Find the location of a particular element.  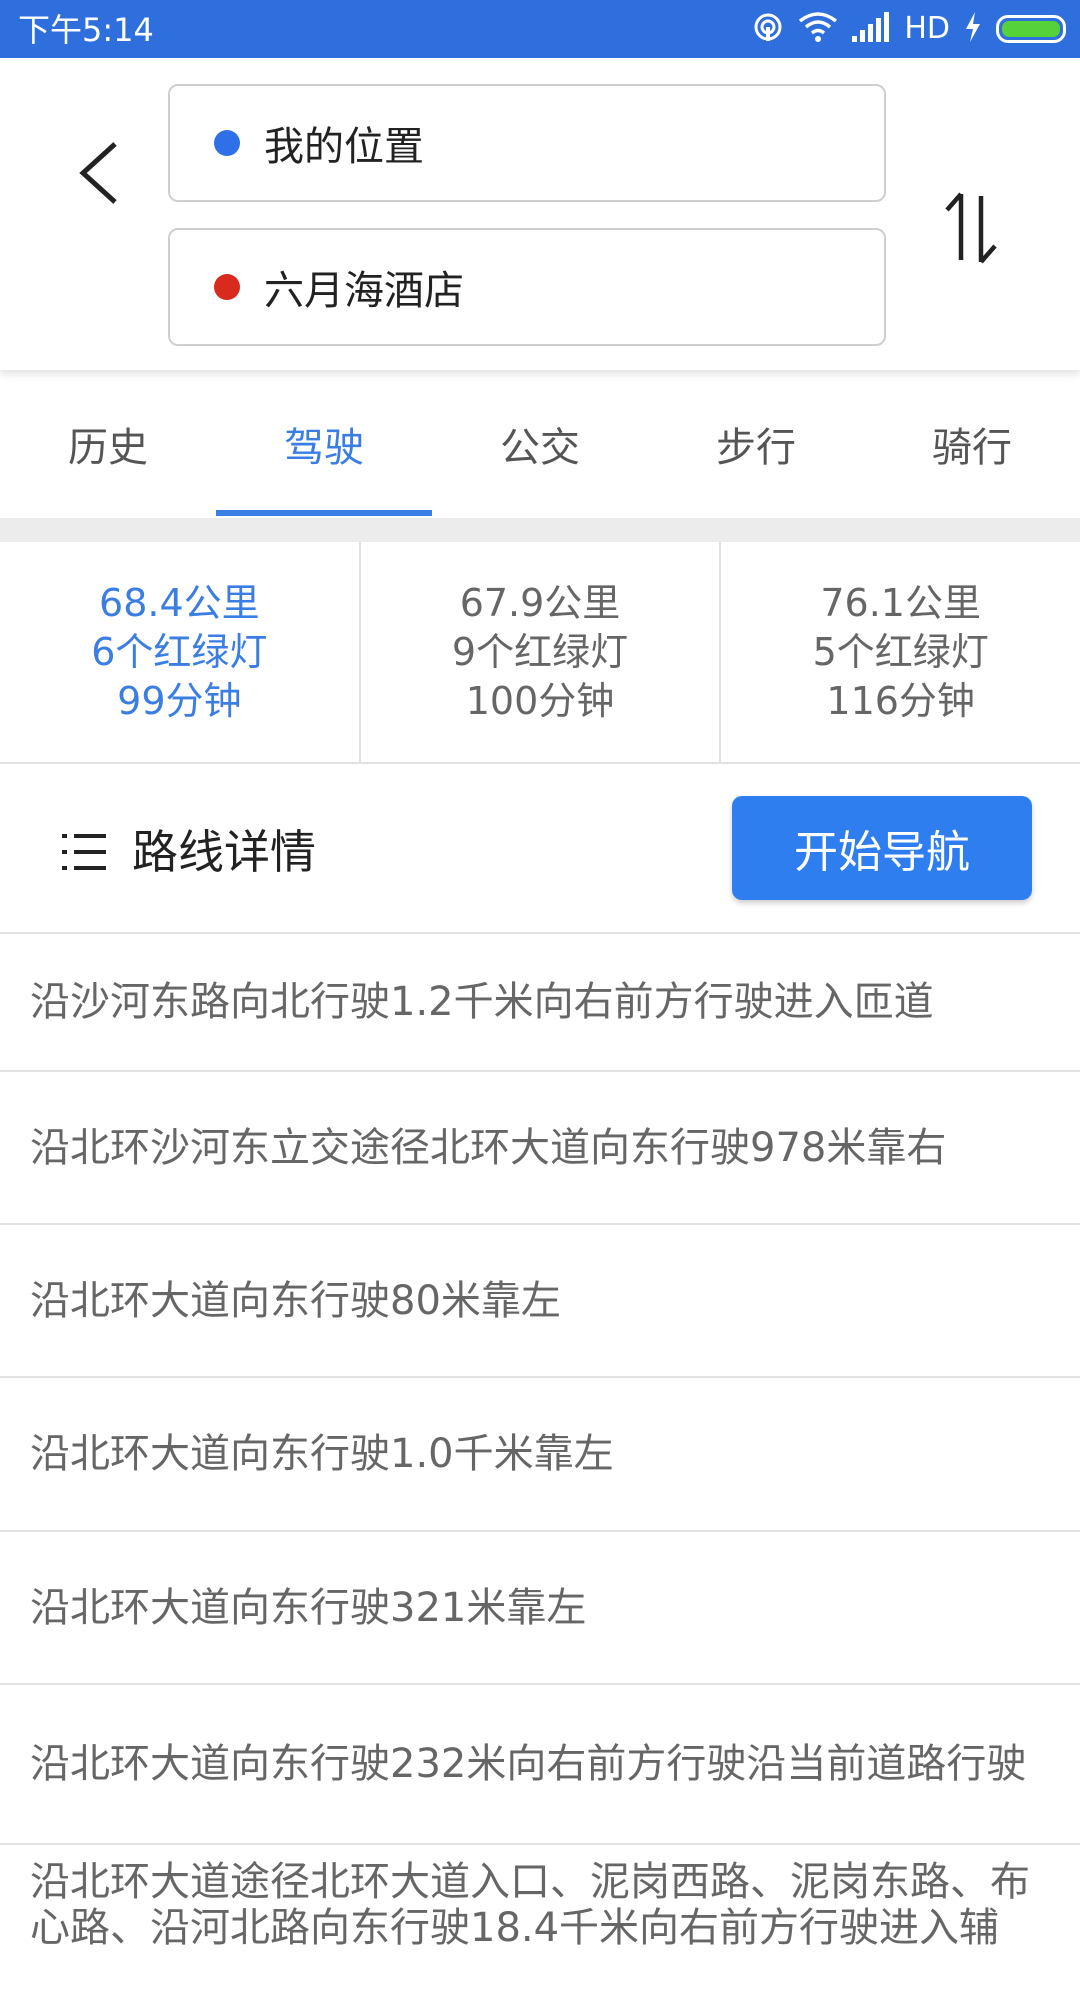

list-item: 沿沙河东路向北行驶1.2千米向右前方行驶进入匝道 is located at coordinates (540, 1003).